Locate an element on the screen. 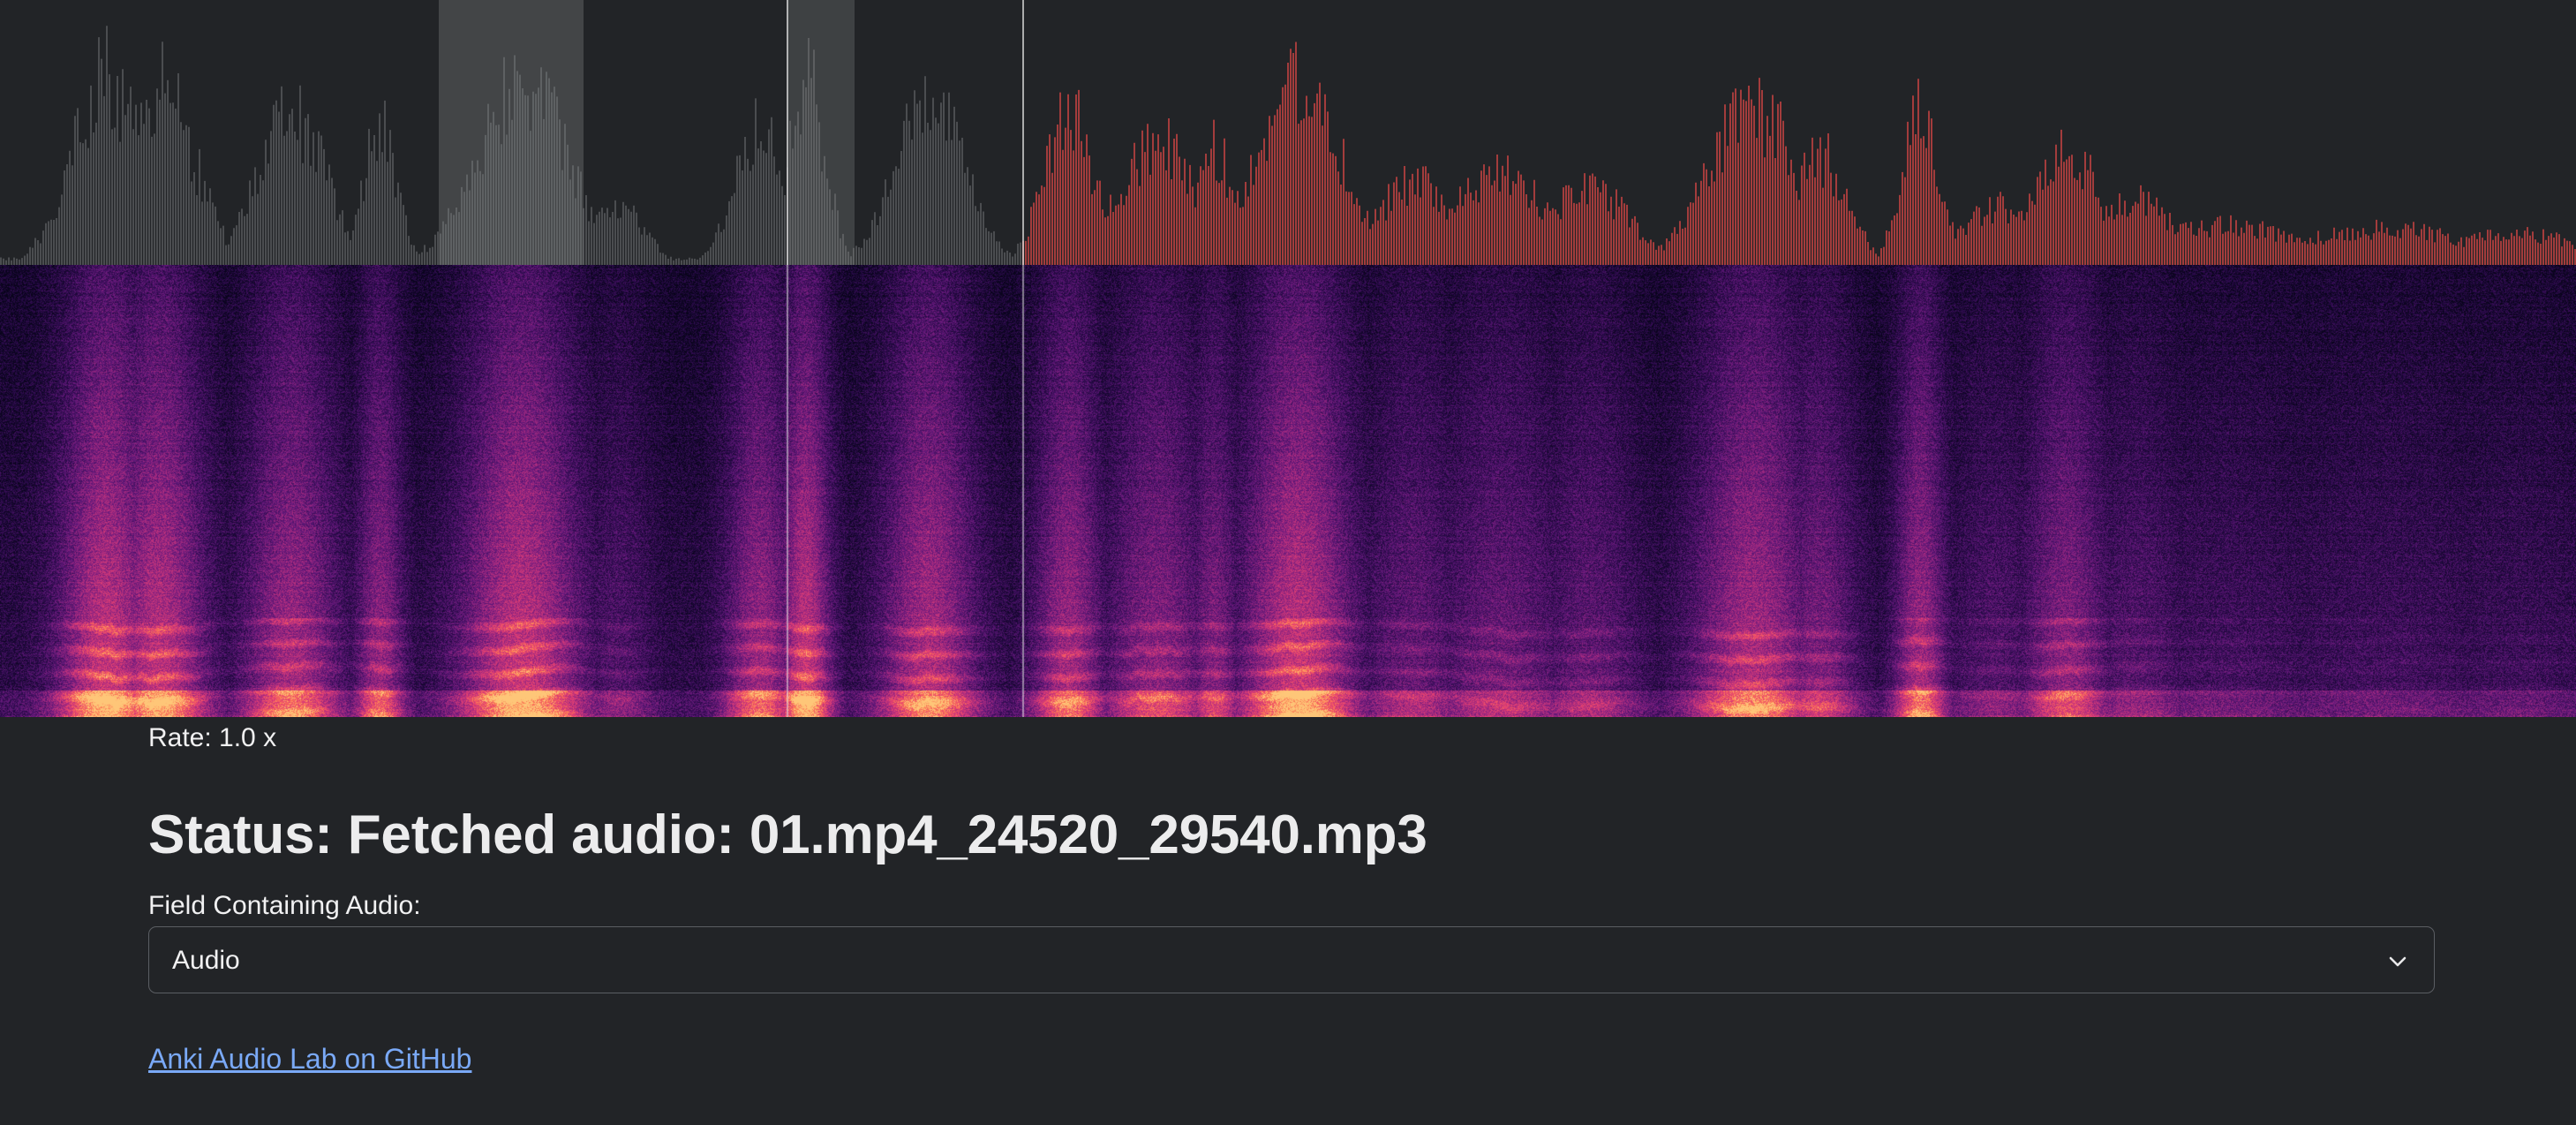  playback-rate-label: Rate: 1.0 x is located at coordinates (213, 737).